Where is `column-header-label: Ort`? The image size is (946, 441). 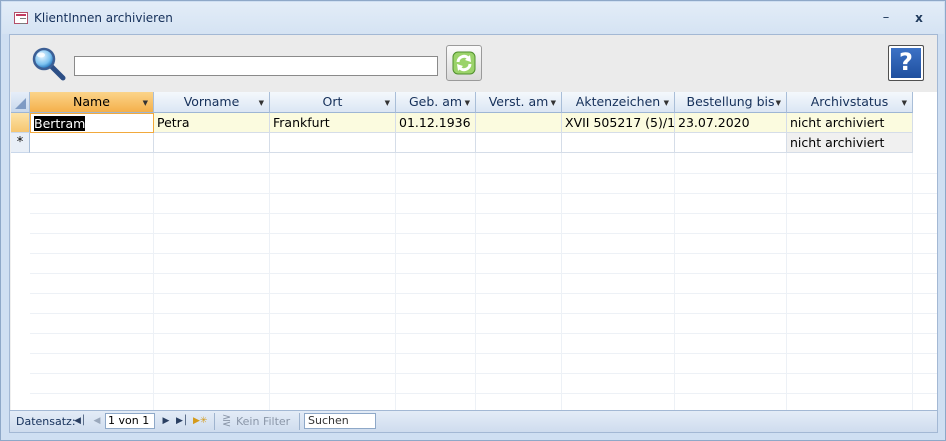 column-header-label: Ort is located at coordinates (332, 101).